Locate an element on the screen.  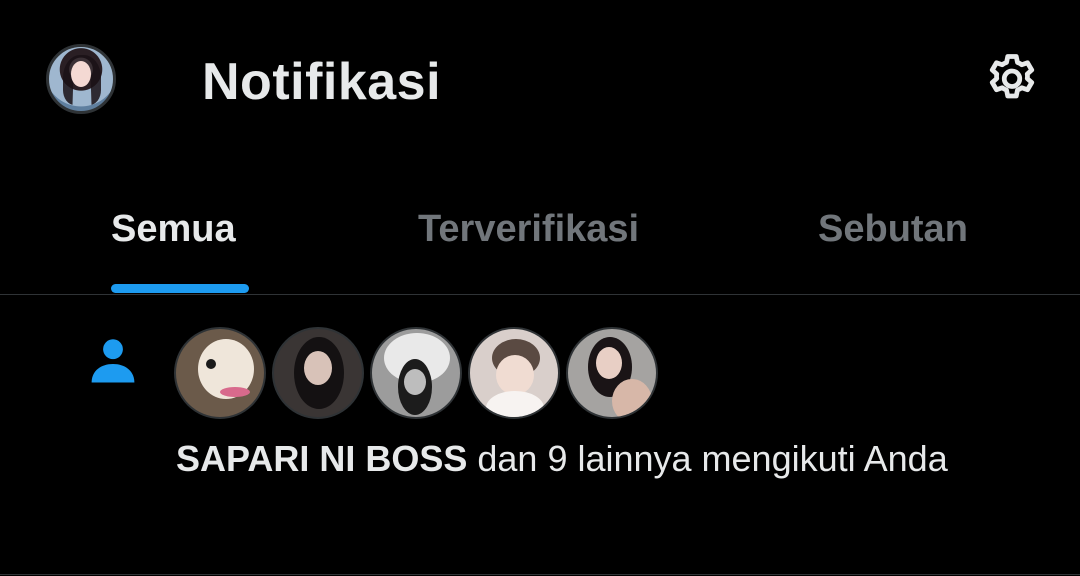
page-title: Notifikasi is located at coordinates (322, 82).